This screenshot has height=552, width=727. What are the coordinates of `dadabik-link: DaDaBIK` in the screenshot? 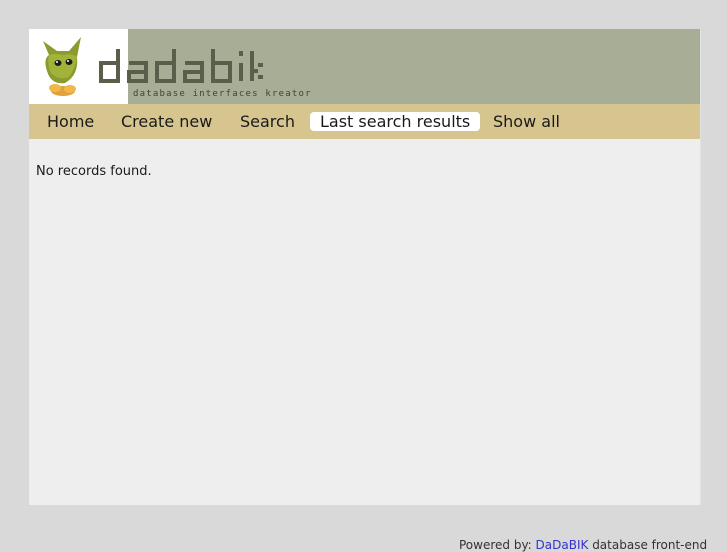 It's located at (562, 545).